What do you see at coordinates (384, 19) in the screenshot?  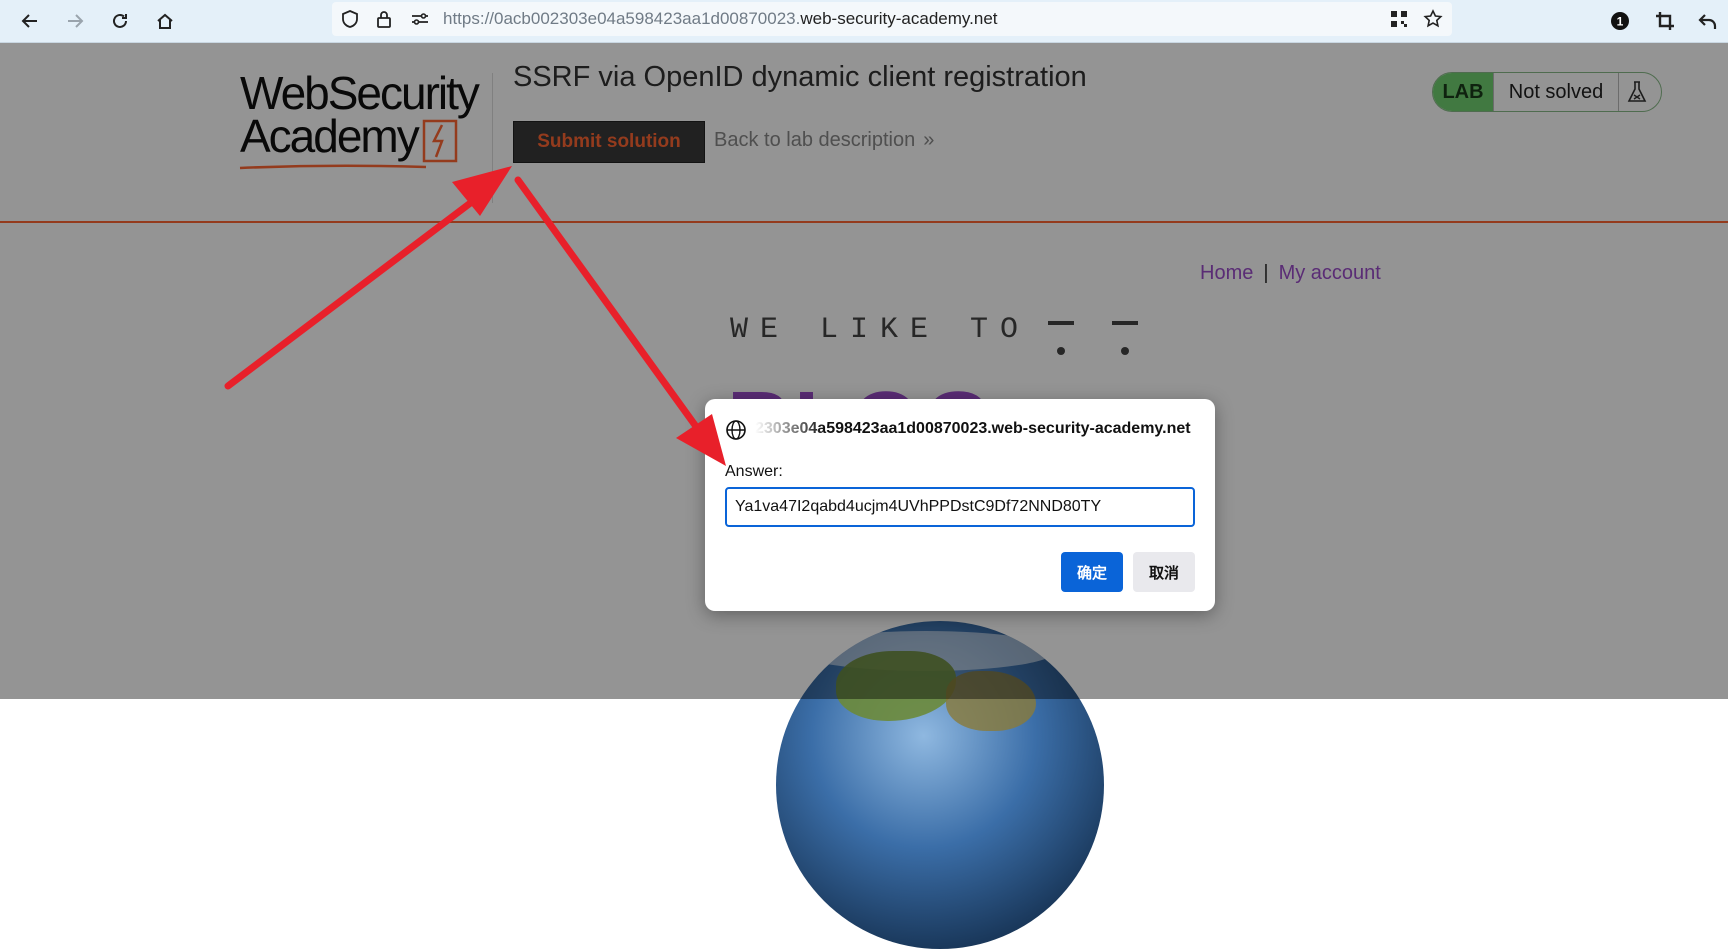 I see `lock-icon` at bounding box center [384, 19].